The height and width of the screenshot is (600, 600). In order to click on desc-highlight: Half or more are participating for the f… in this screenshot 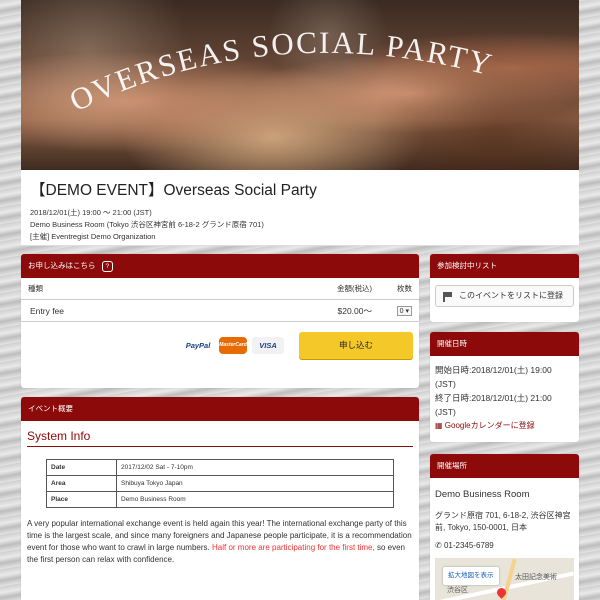, I will do `click(293, 547)`.